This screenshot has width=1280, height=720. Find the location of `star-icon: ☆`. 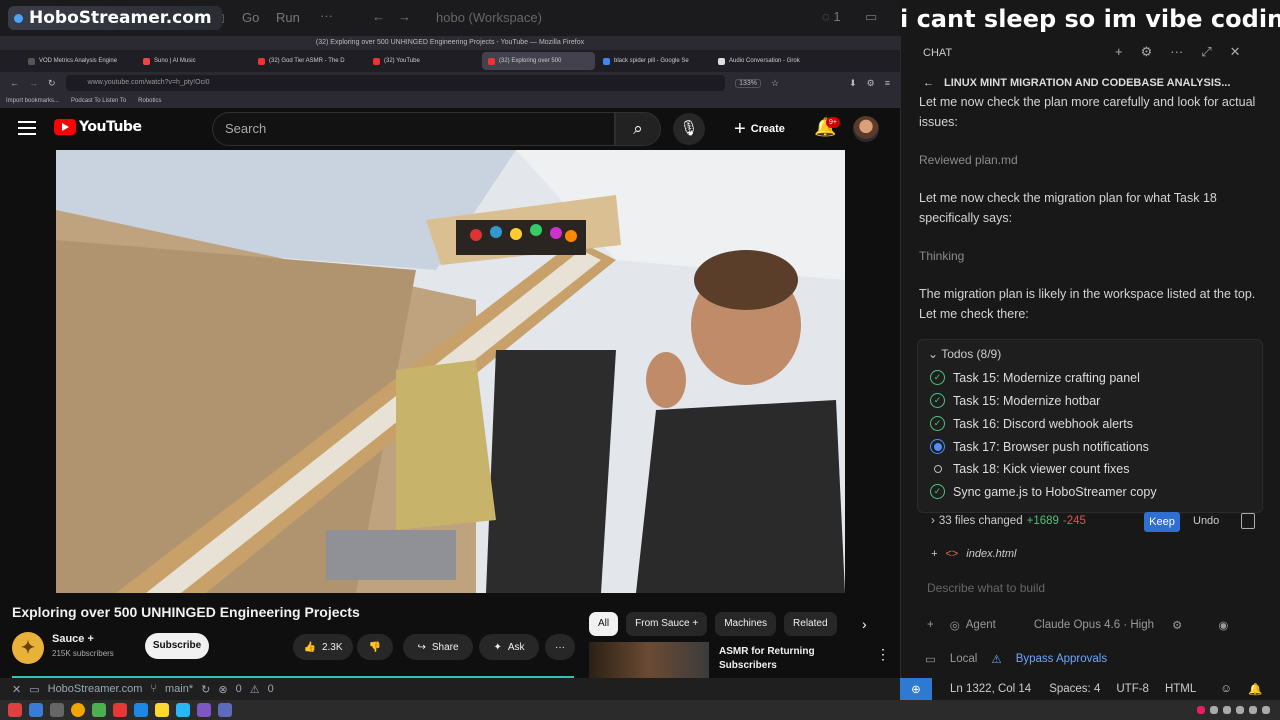

star-icon: ☆ is located at coordinates (775, 83).